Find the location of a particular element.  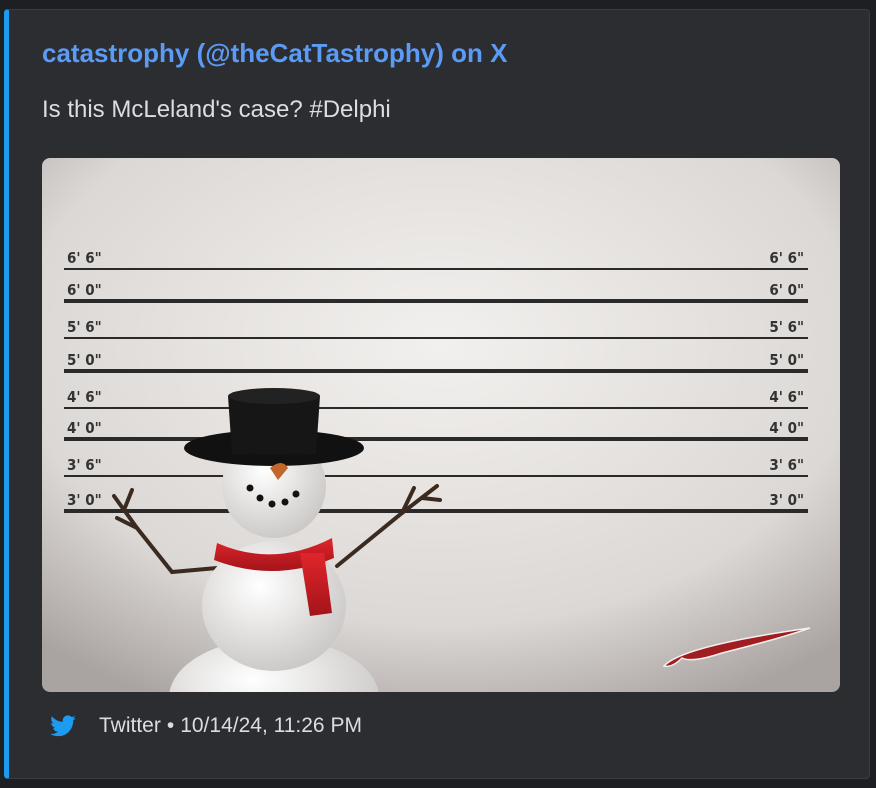

twitter-bird-icon is located at coordinates (63, 726).